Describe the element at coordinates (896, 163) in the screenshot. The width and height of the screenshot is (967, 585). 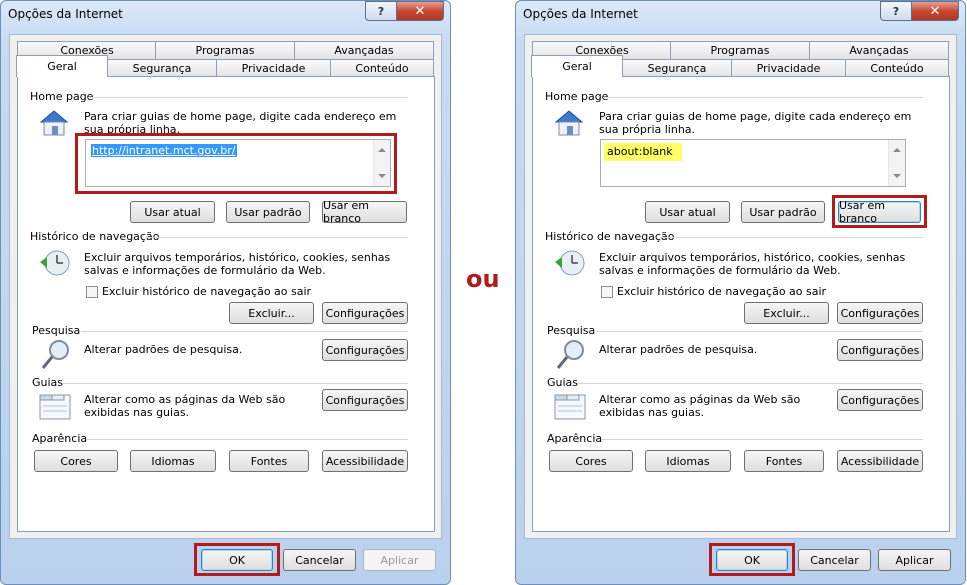
I see `textarea-scrollbar` at that location.